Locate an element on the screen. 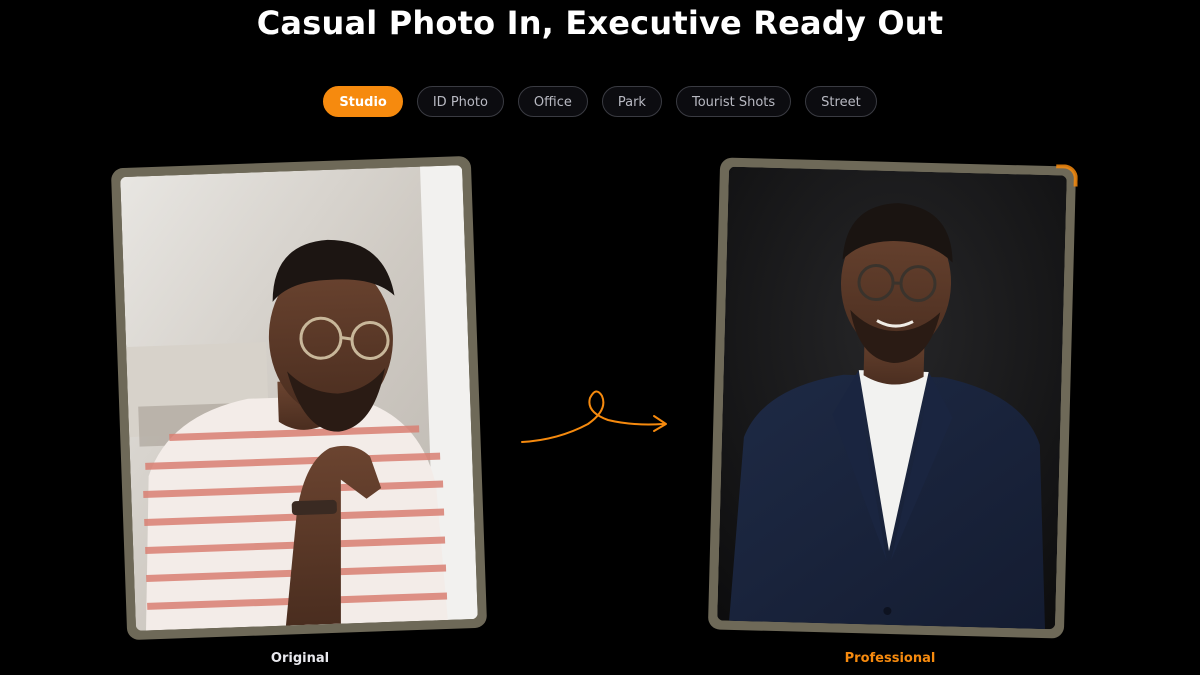 The height and width of the screenshot is (675, 1200). tab-office: Office is located at coordinates (552, 101).